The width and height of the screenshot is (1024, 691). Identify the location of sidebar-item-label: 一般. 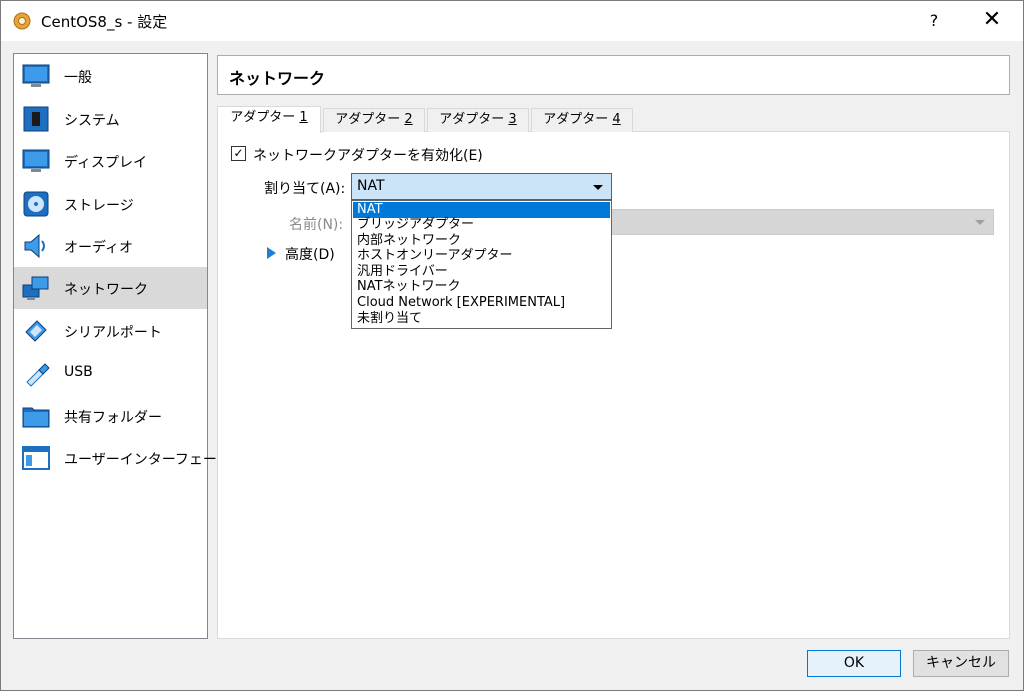
(78, 78).